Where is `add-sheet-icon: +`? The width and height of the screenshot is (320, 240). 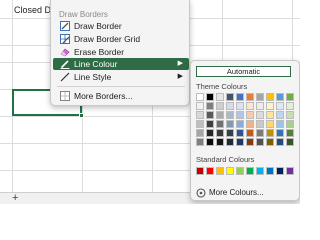
add-sheet-icon: + is located at coordinates (15, 198).